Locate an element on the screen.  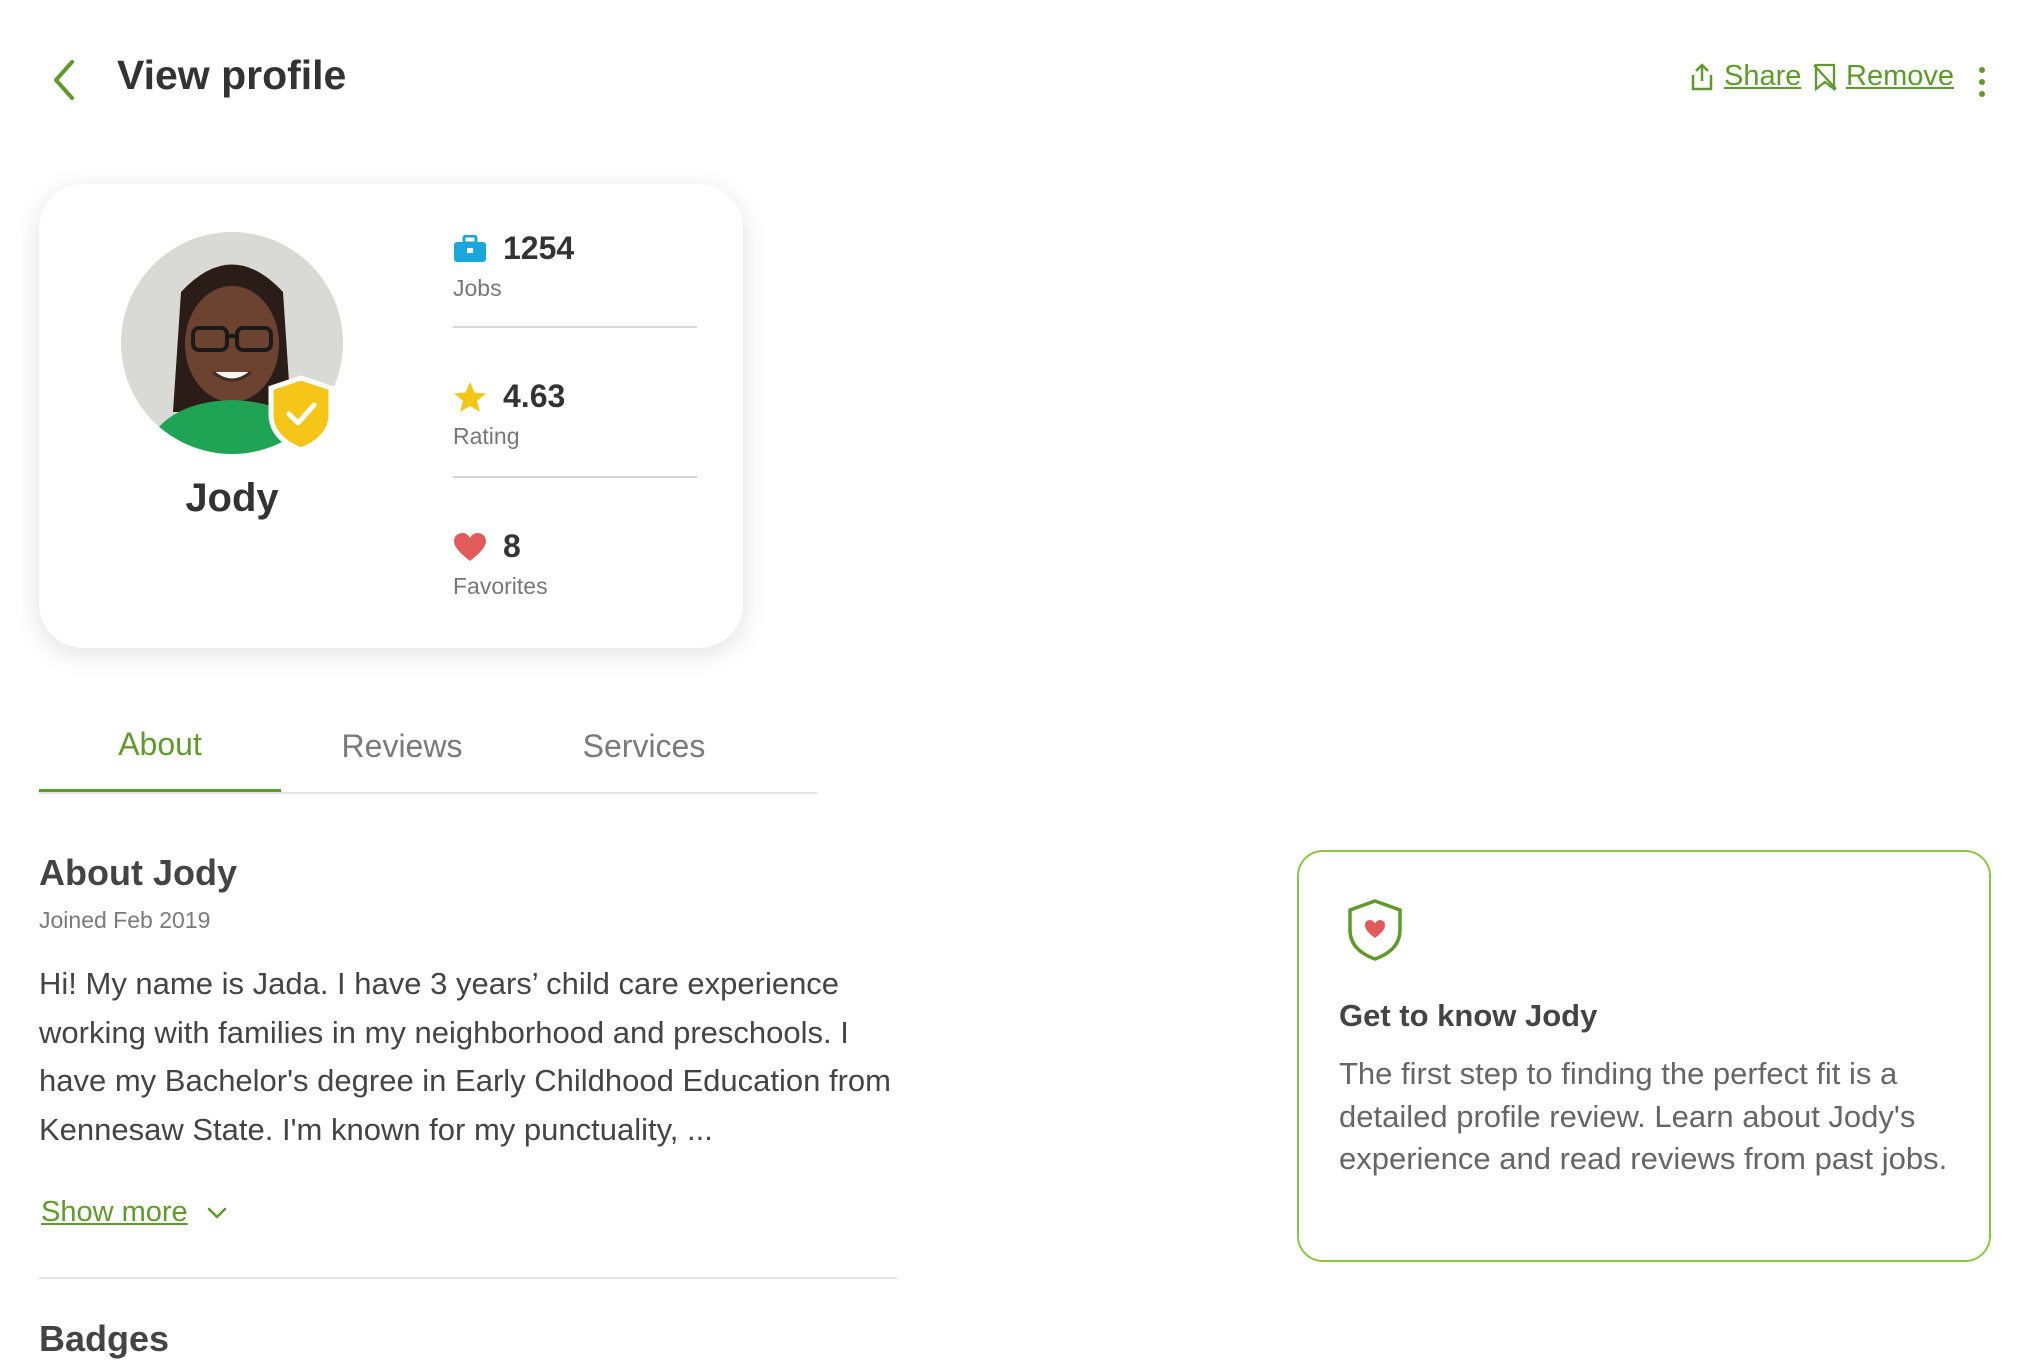
kebab-menu-icon is located at coordinates (1982, 82).